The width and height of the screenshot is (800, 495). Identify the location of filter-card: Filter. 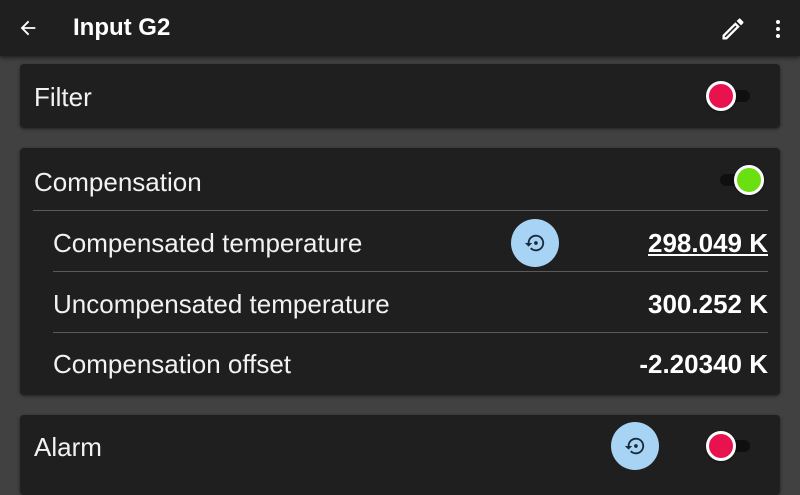
(400, 96).